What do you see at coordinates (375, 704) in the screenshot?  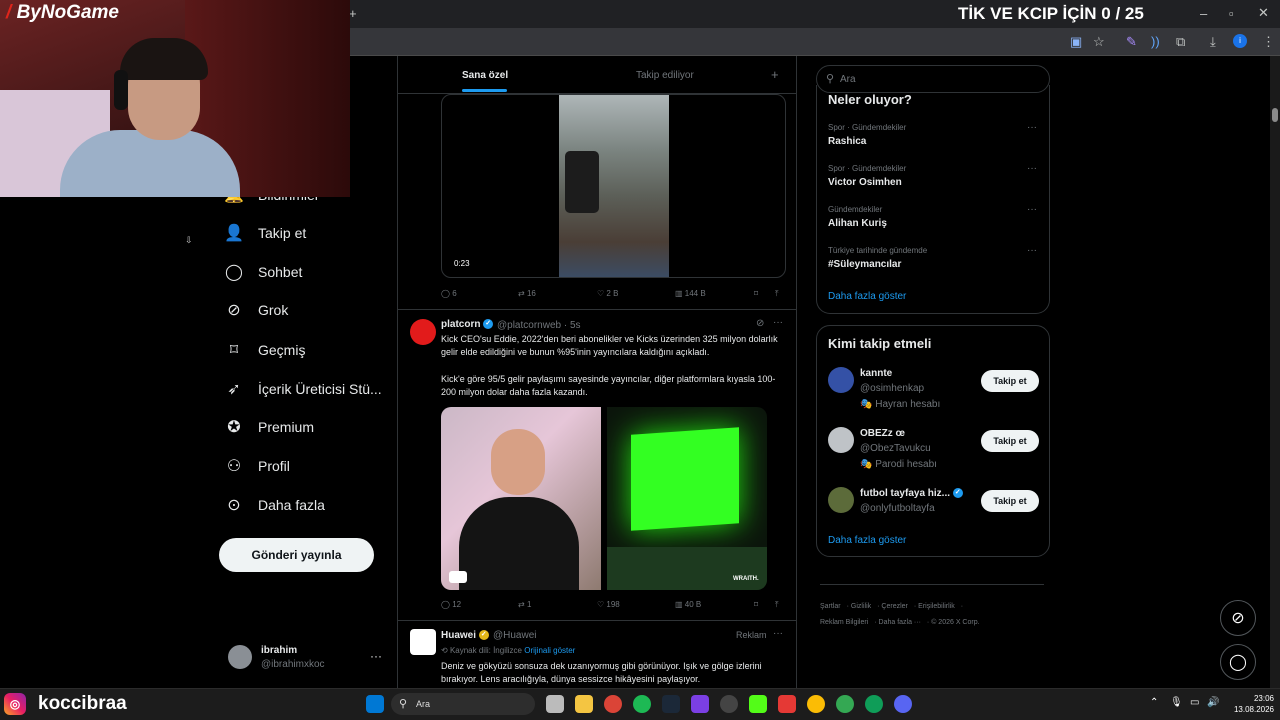 I see `windows-start-icon` at bounding box center [375, 704].